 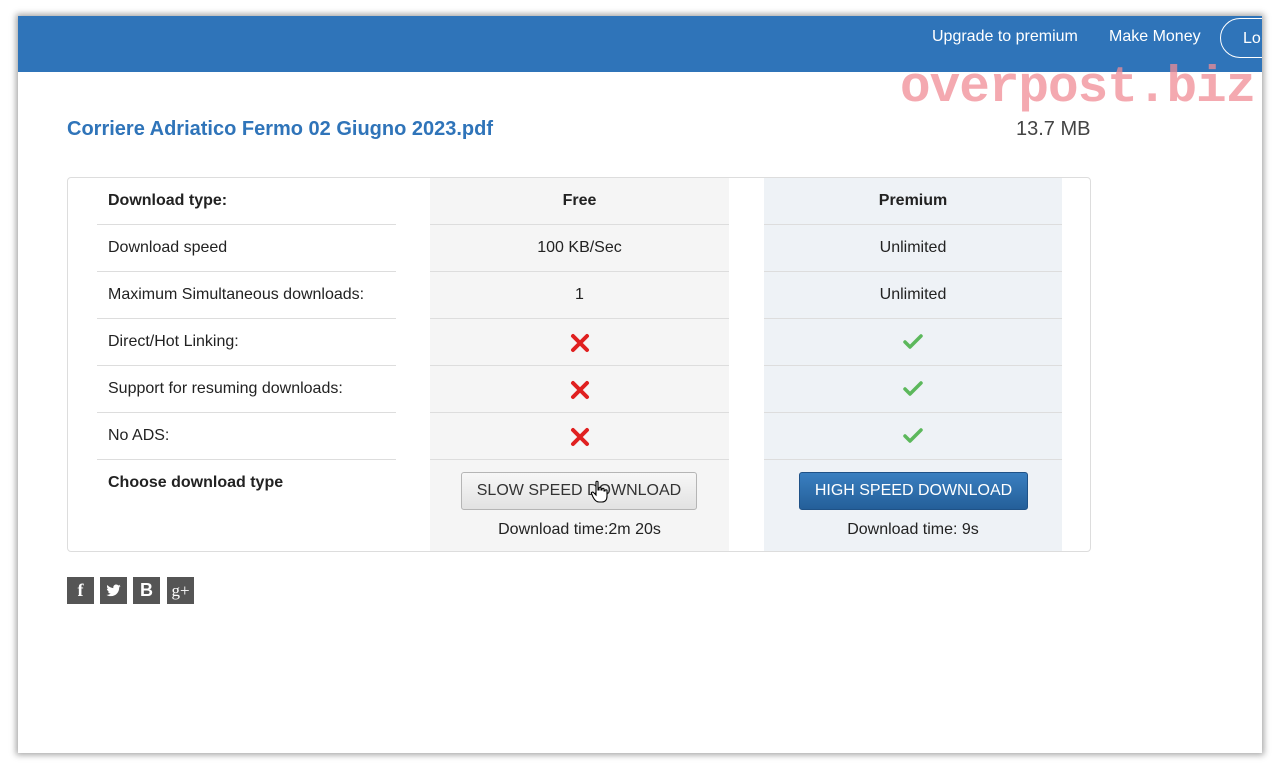 What do you see at coordinates (139, 435) in the screenshot?
I see `row-label-no-ads: No ADS:` at bounding box center [139, 435].